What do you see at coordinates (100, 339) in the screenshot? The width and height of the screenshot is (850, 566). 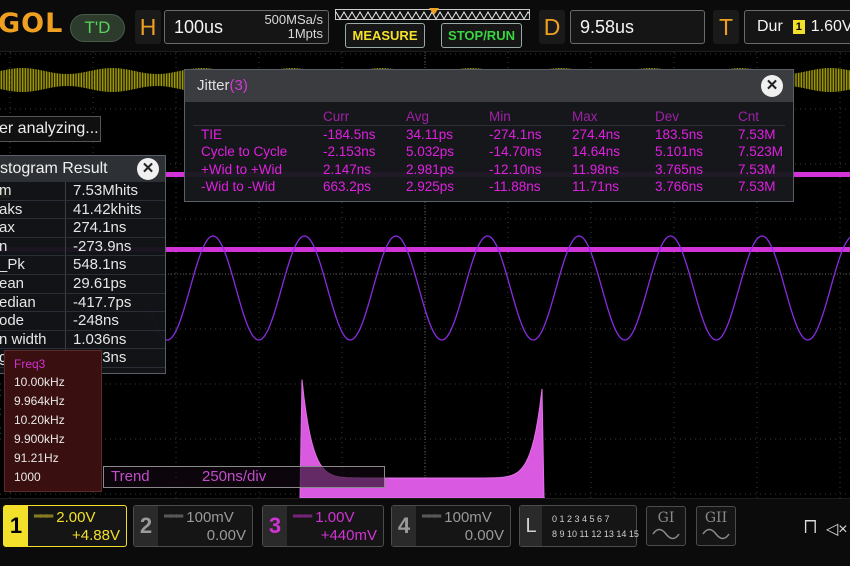 I see `histogram-value: 1.036ns` at bounding box center [100, 339].